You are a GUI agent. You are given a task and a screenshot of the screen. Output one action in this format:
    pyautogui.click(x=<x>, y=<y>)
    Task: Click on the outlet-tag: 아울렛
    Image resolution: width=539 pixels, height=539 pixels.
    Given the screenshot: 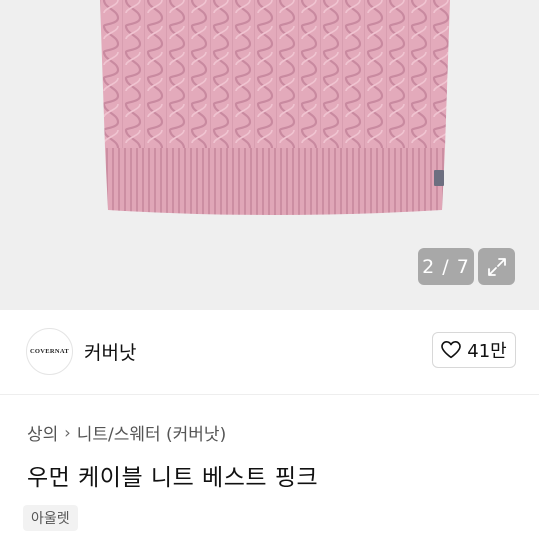 What is the action you would take?
    pyautogui.click(x=50, y=518)
    